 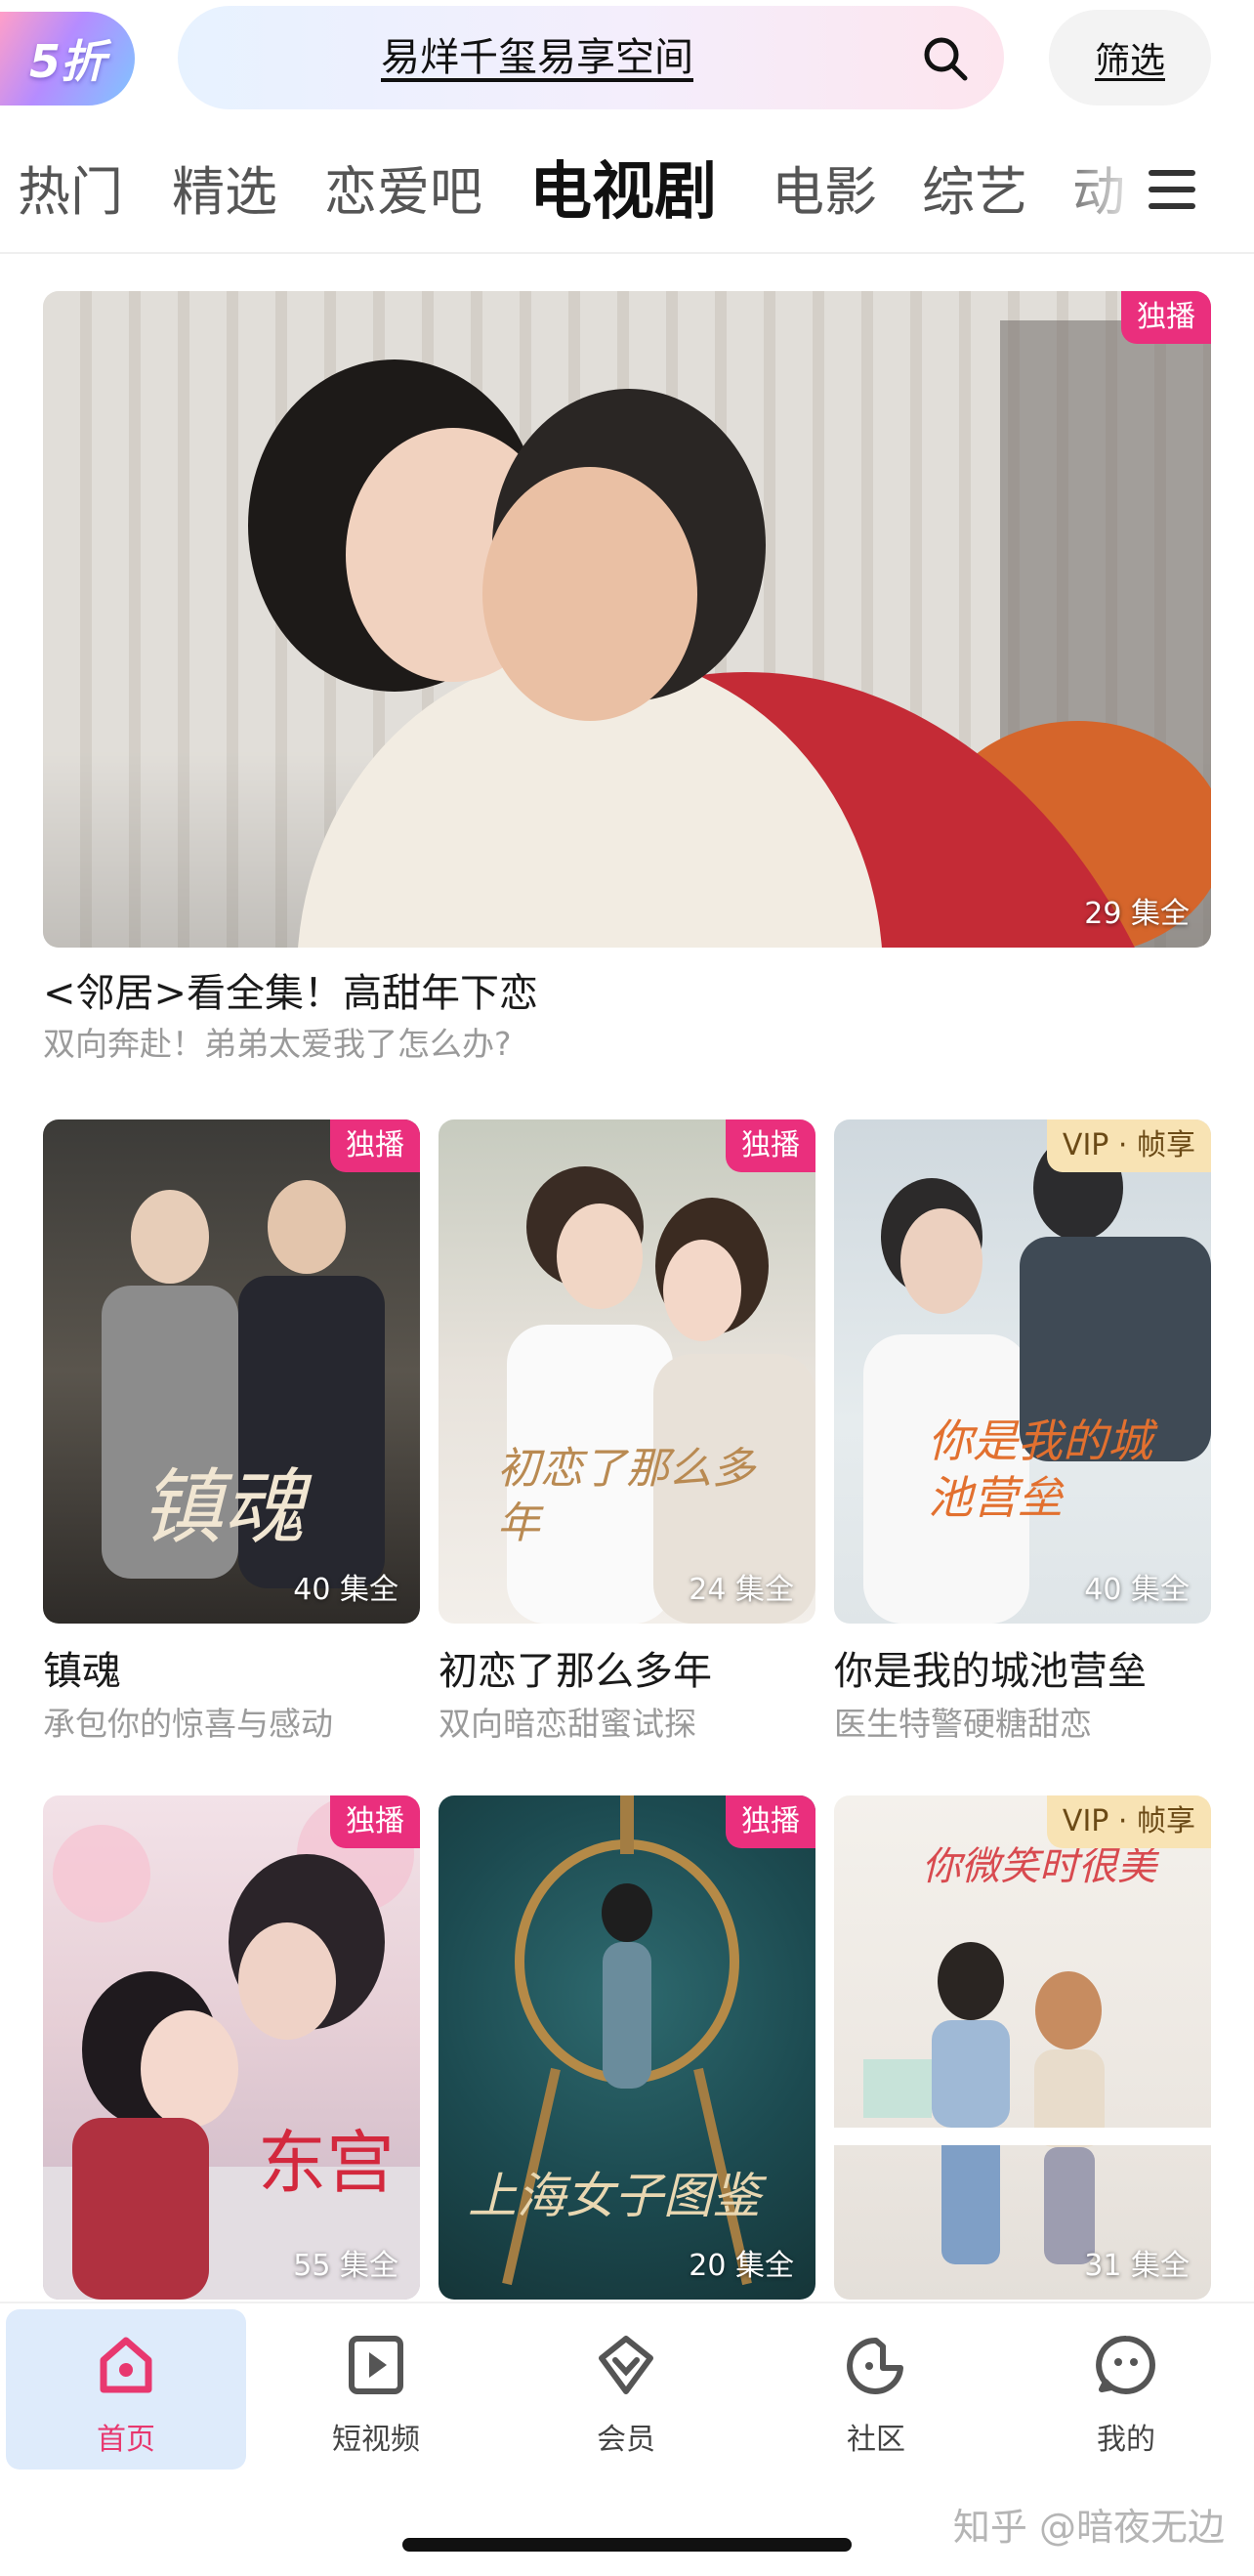 I want to click on filter-button-label: 筛选, so click(x=1130, y=61).